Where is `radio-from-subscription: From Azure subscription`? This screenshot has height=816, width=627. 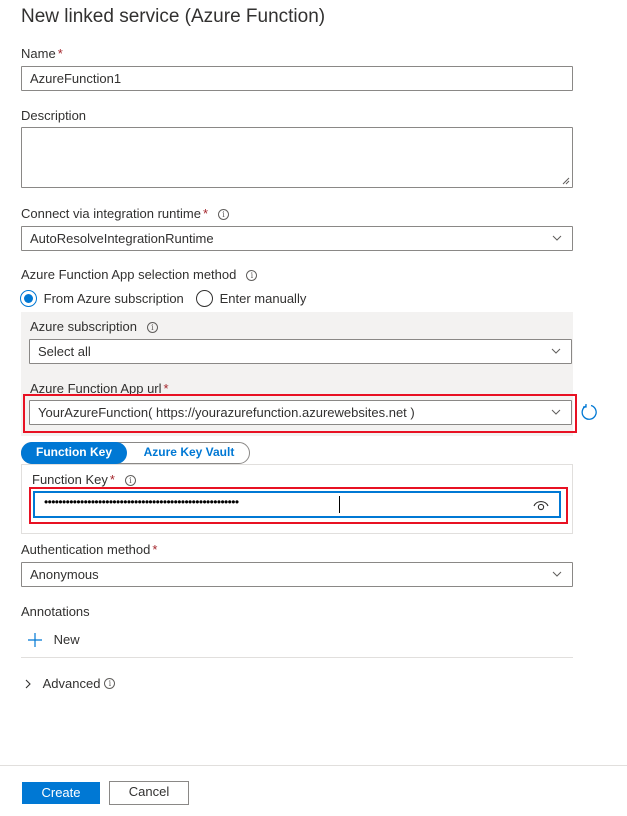 radio-from-subscription: From Azure subscription is located at coordinates (102, 299).